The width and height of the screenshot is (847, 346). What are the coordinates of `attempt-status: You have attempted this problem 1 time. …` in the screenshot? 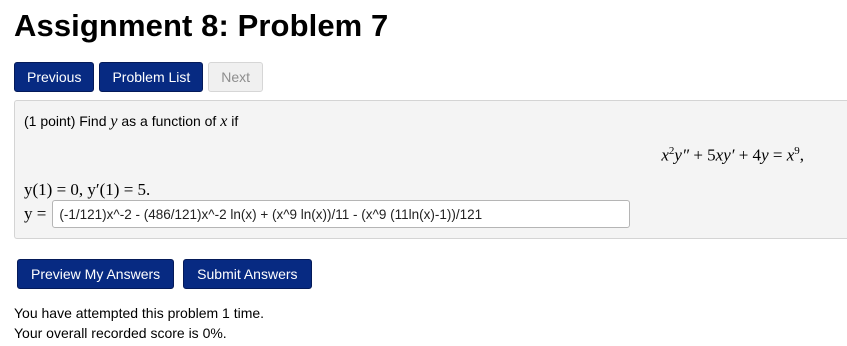 It's located at (139, 323).